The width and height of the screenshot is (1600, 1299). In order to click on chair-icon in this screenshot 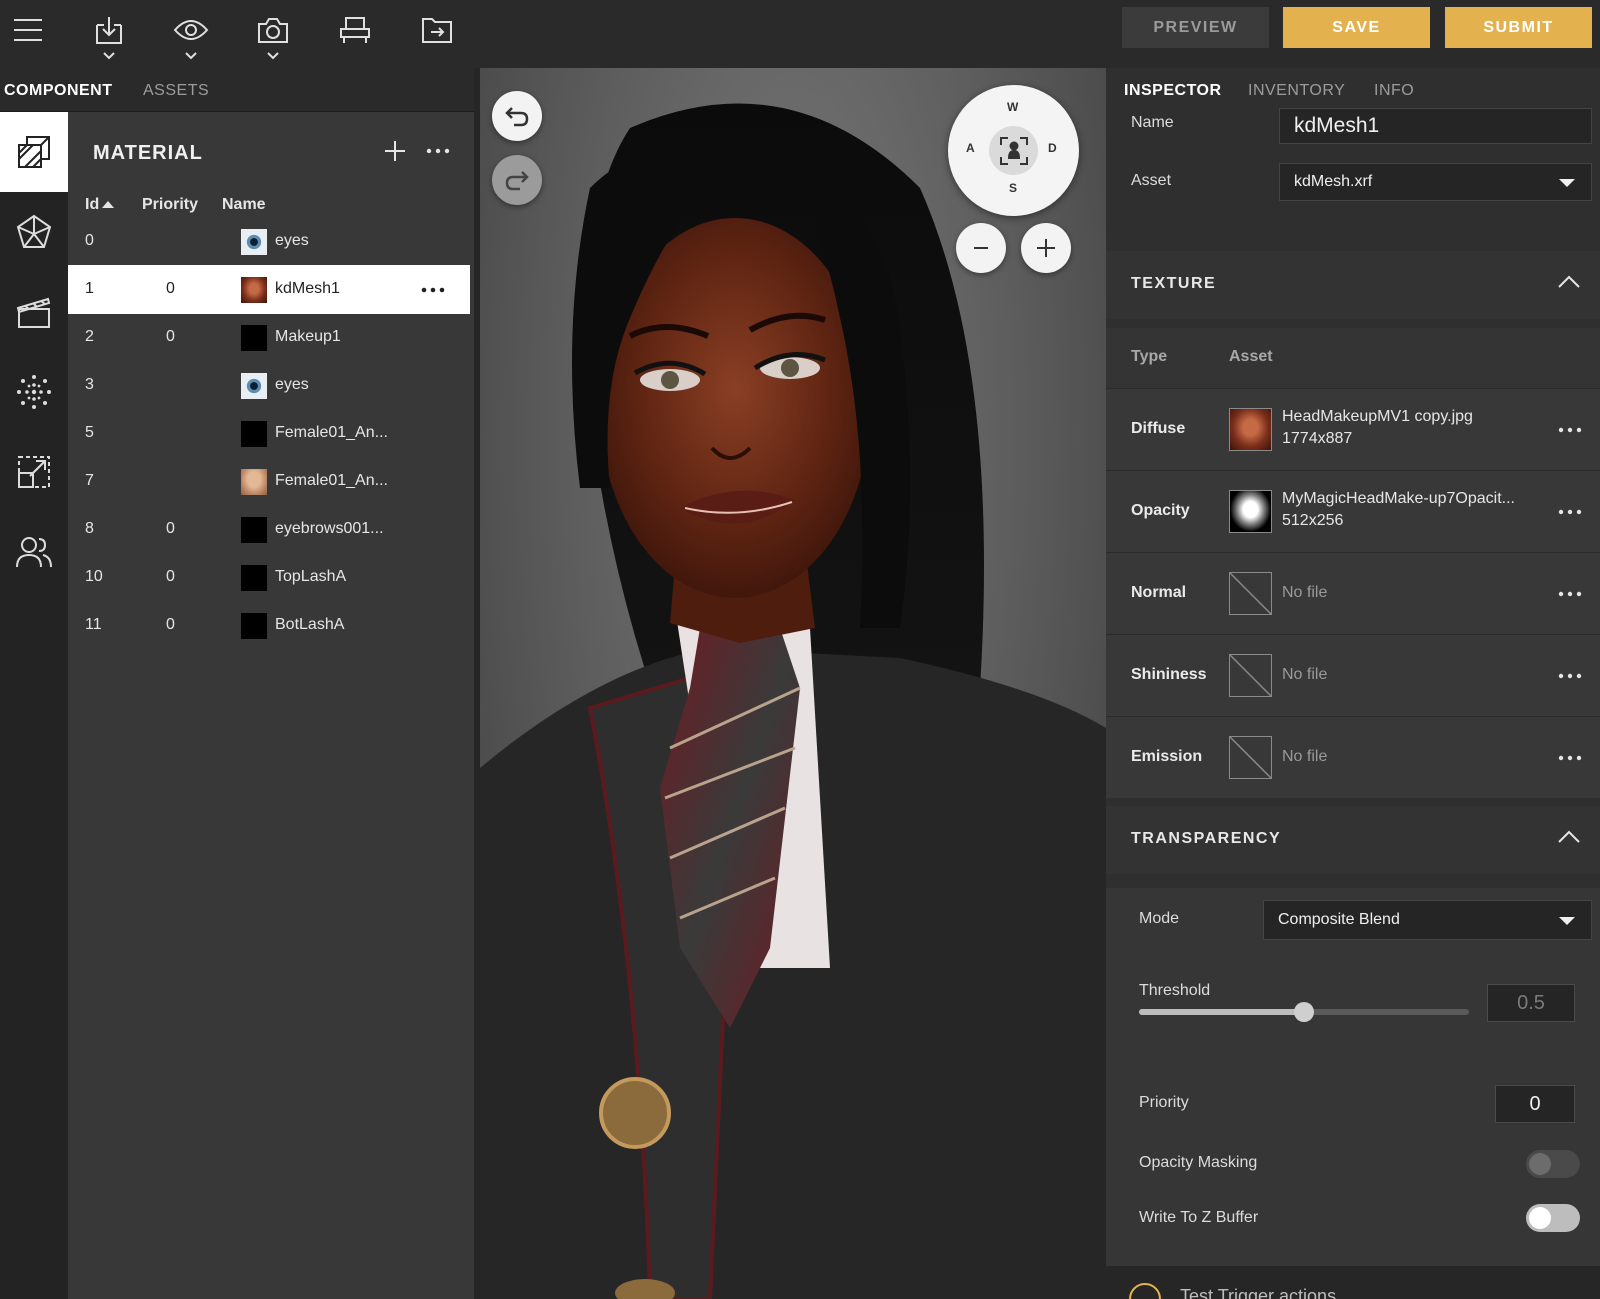, I will do `click(355, 30)`.